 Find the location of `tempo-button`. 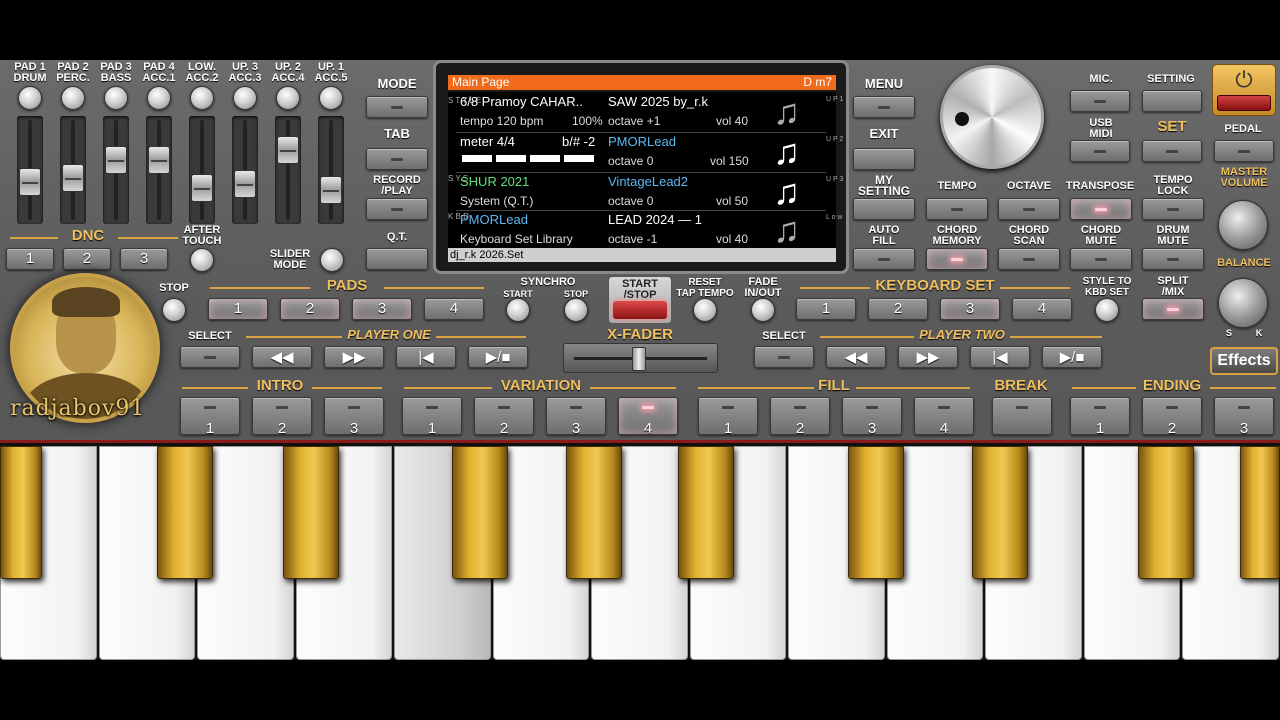

tempo-button is located at coordinates (957, 209).